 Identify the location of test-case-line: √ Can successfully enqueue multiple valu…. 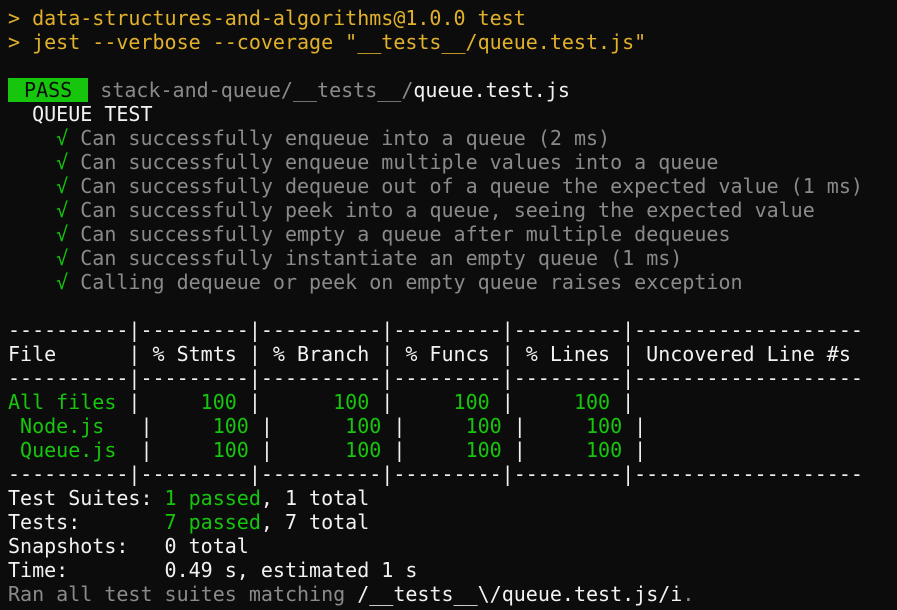
(452, 162).